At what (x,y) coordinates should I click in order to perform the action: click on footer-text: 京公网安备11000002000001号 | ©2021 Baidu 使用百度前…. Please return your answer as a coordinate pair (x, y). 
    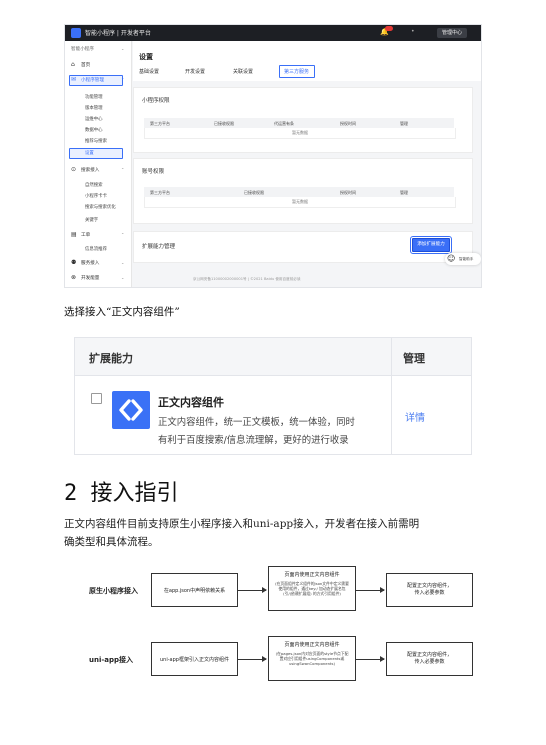
    Looking at the image, I should click on (247, 279).